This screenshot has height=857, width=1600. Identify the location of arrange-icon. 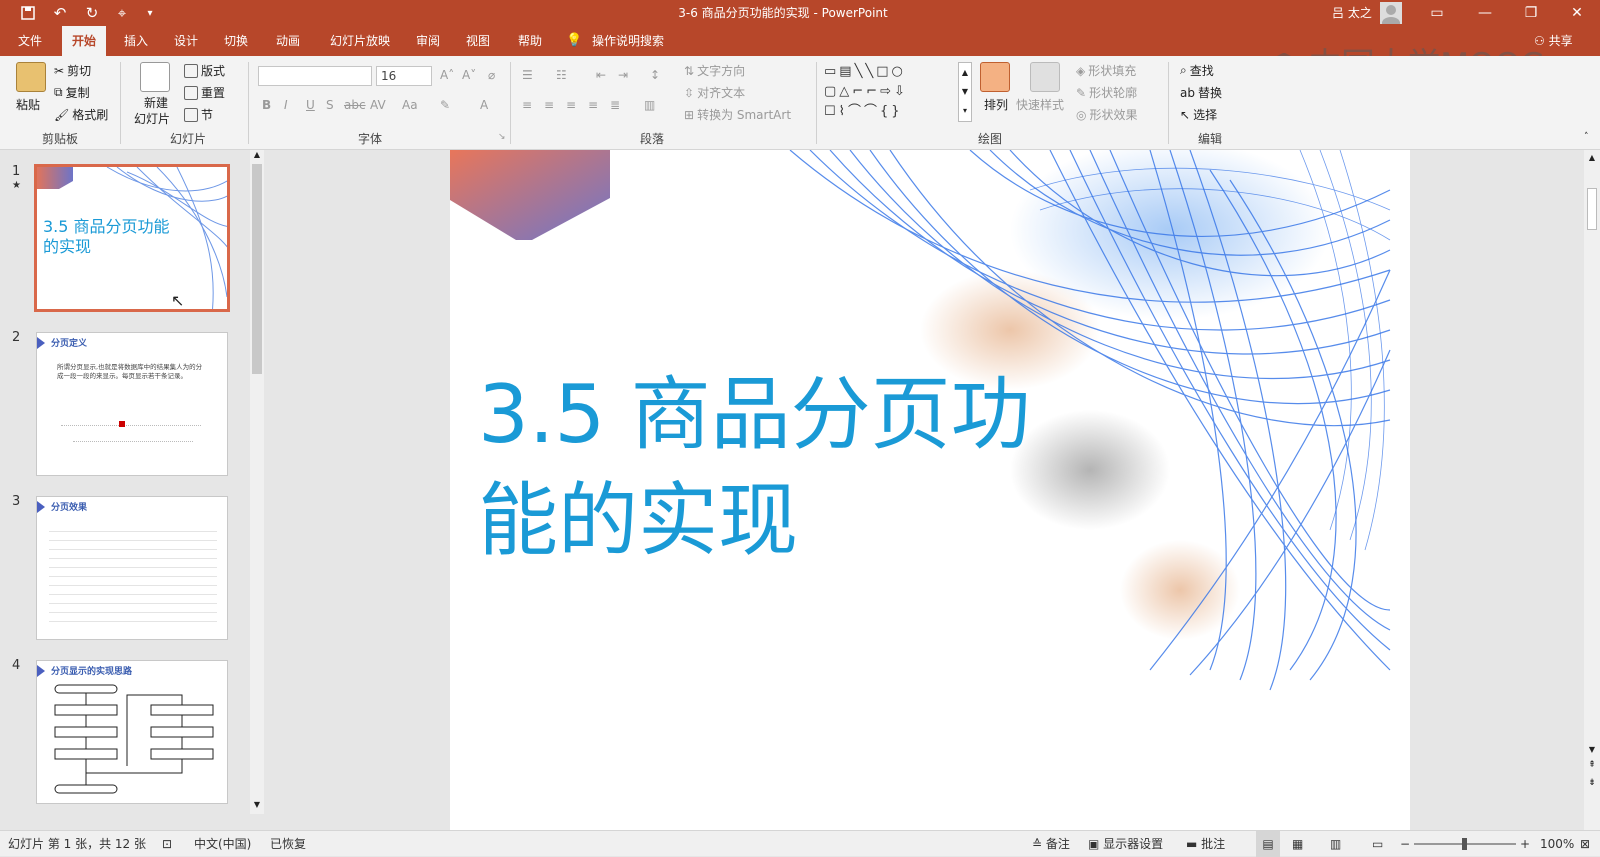
(995, 77).